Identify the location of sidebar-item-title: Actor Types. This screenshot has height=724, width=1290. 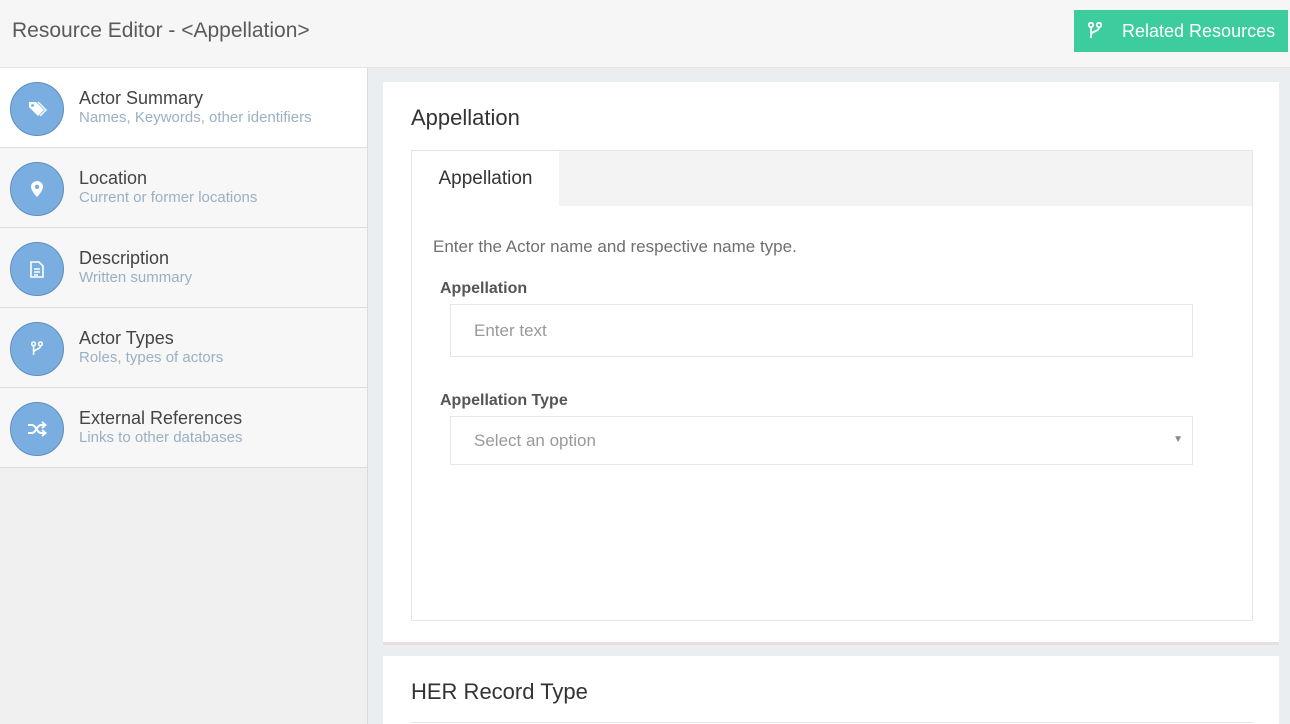
(126, 338).